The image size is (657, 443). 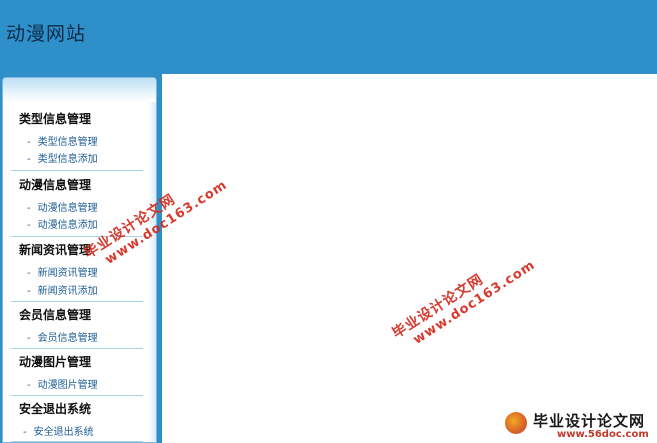 What do you see at coordinates (67, 159) in the screenshot?
I see `menu-item-label: 类型信息添加` at bounding box center [67, 159].